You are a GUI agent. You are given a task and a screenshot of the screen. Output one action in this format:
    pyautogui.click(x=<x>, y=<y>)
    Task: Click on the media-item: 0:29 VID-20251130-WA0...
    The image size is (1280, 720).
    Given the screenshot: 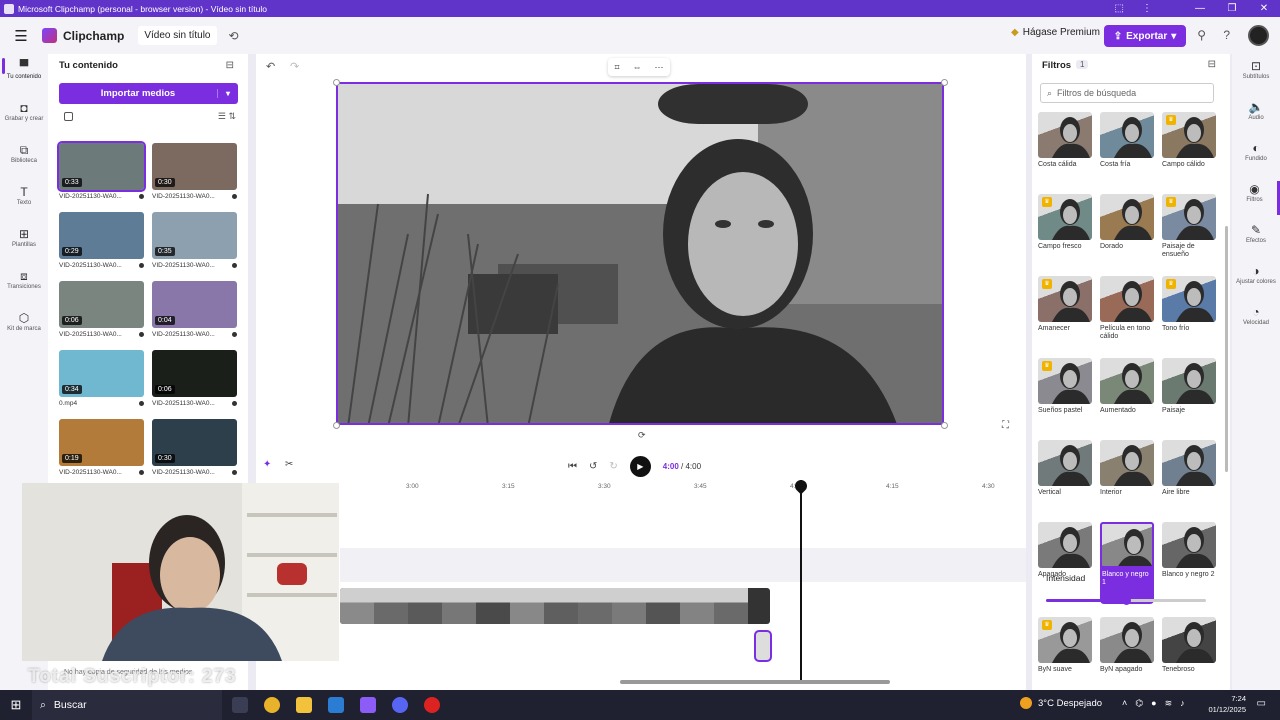 What is the action you would take?
    pyautogui.click(x=101, y=246)
    